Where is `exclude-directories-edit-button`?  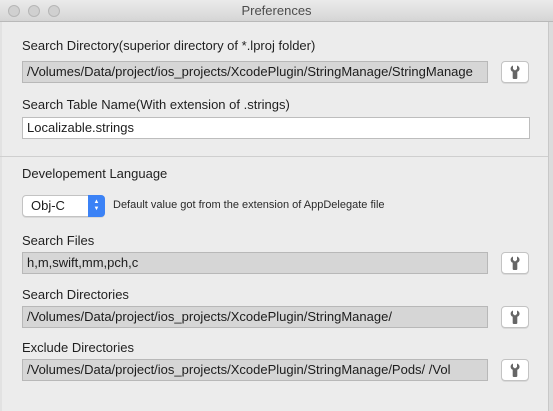
exclude-directories-edit-button is located at coordinates (515, 370).